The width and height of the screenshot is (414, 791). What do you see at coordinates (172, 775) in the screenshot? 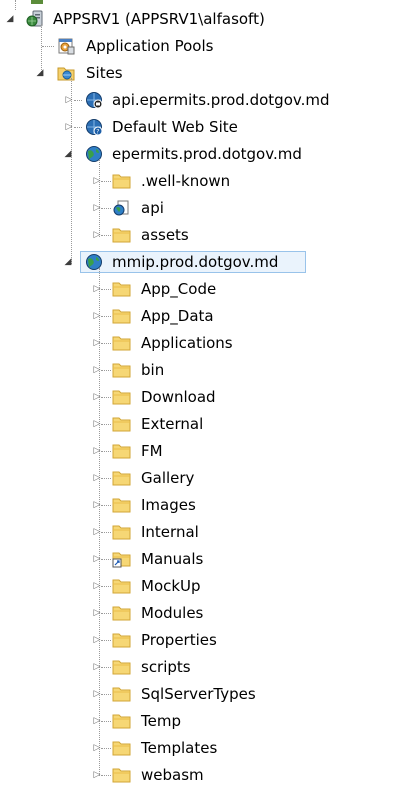
I see `folder-label: webasm` at bounding box center [172, 775].